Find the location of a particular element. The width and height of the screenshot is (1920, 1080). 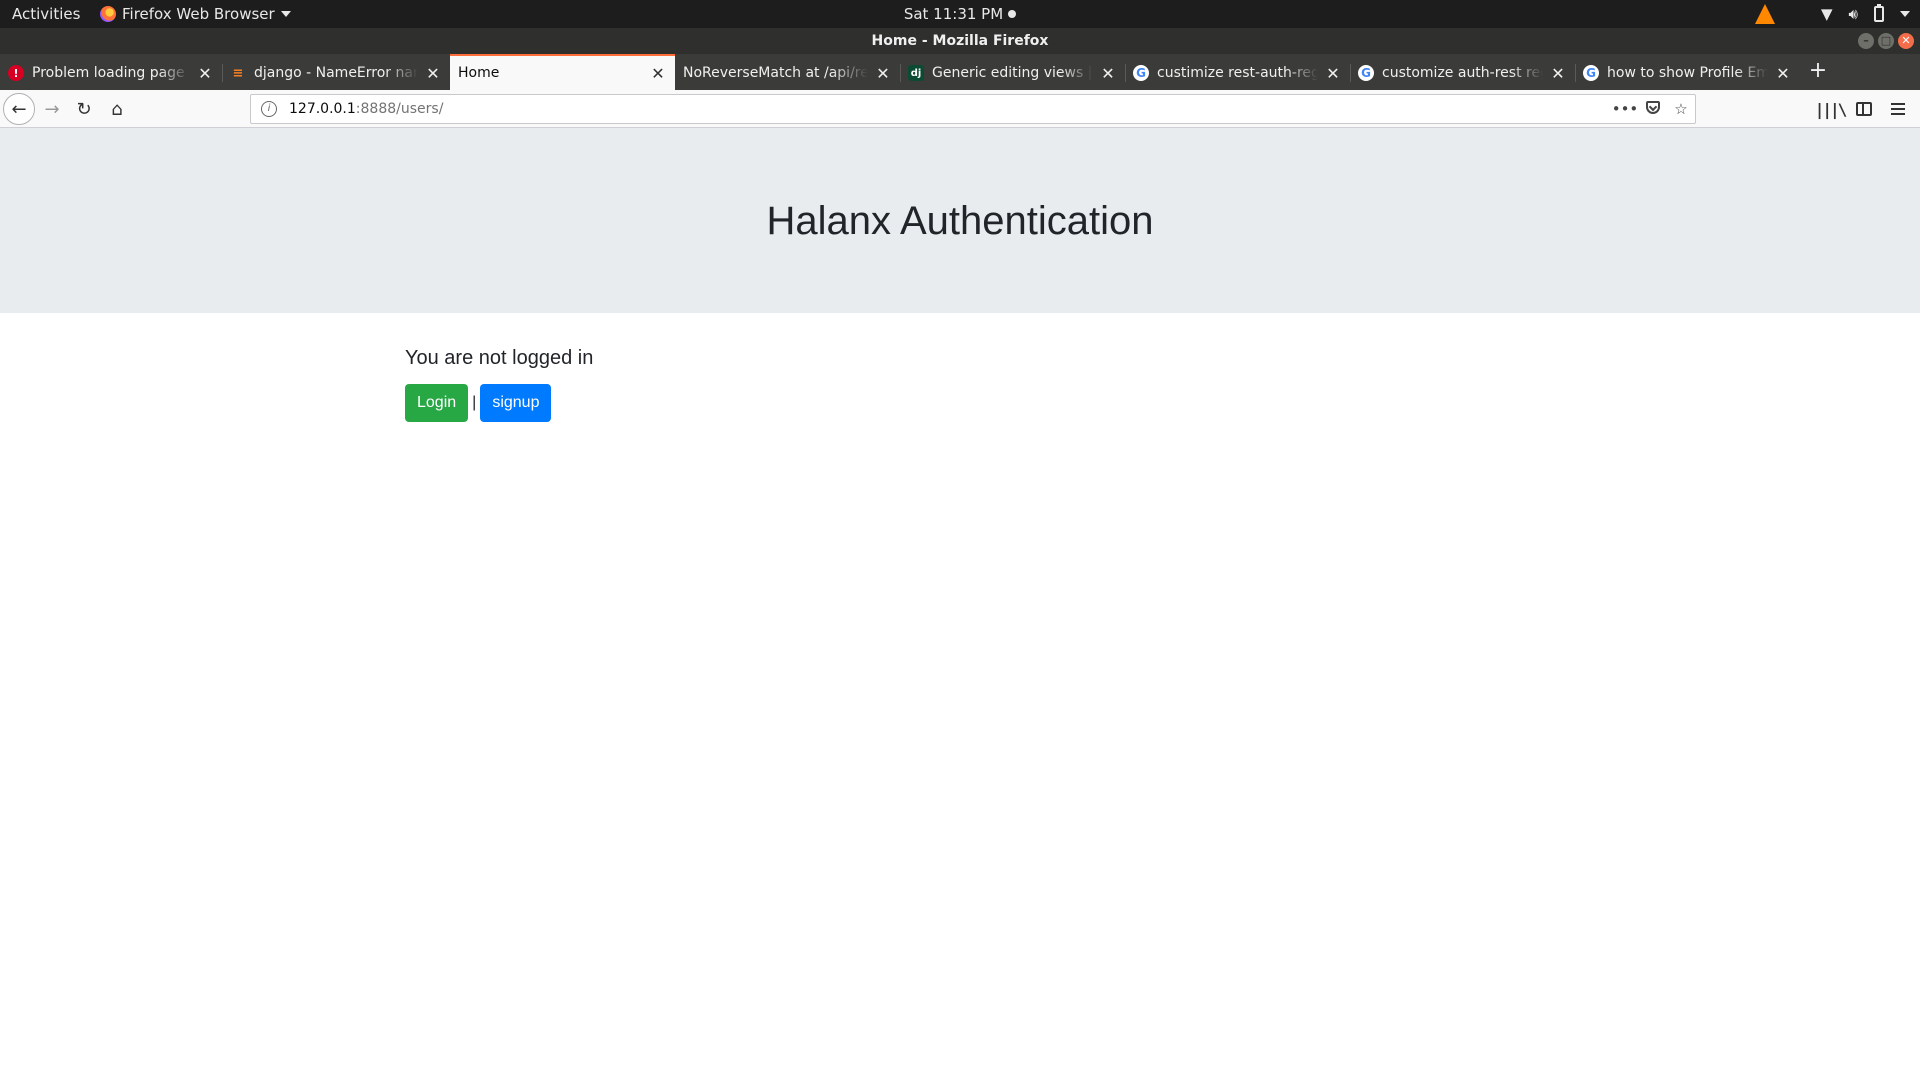

tab-title: customize auth-rest regi is located at coordinates (1462, 73).